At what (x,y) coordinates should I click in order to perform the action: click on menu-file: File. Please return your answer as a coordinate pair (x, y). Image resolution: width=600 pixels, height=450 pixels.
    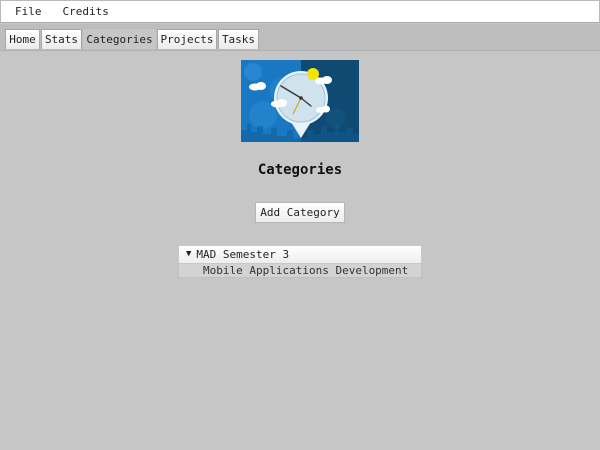
    Looking at the image, I should click on (28, 11).